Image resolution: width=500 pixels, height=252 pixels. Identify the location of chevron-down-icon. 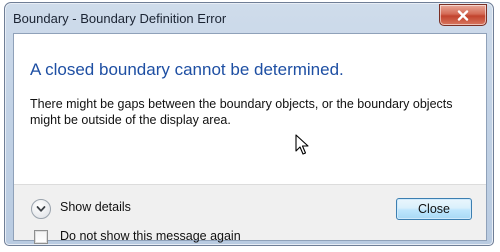
(41, 209).